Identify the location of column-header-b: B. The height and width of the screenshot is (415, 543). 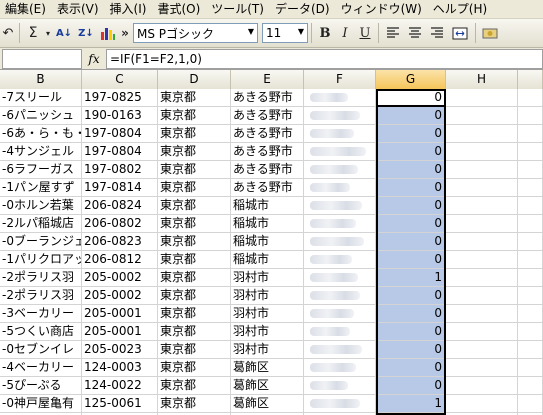
(41, 79).